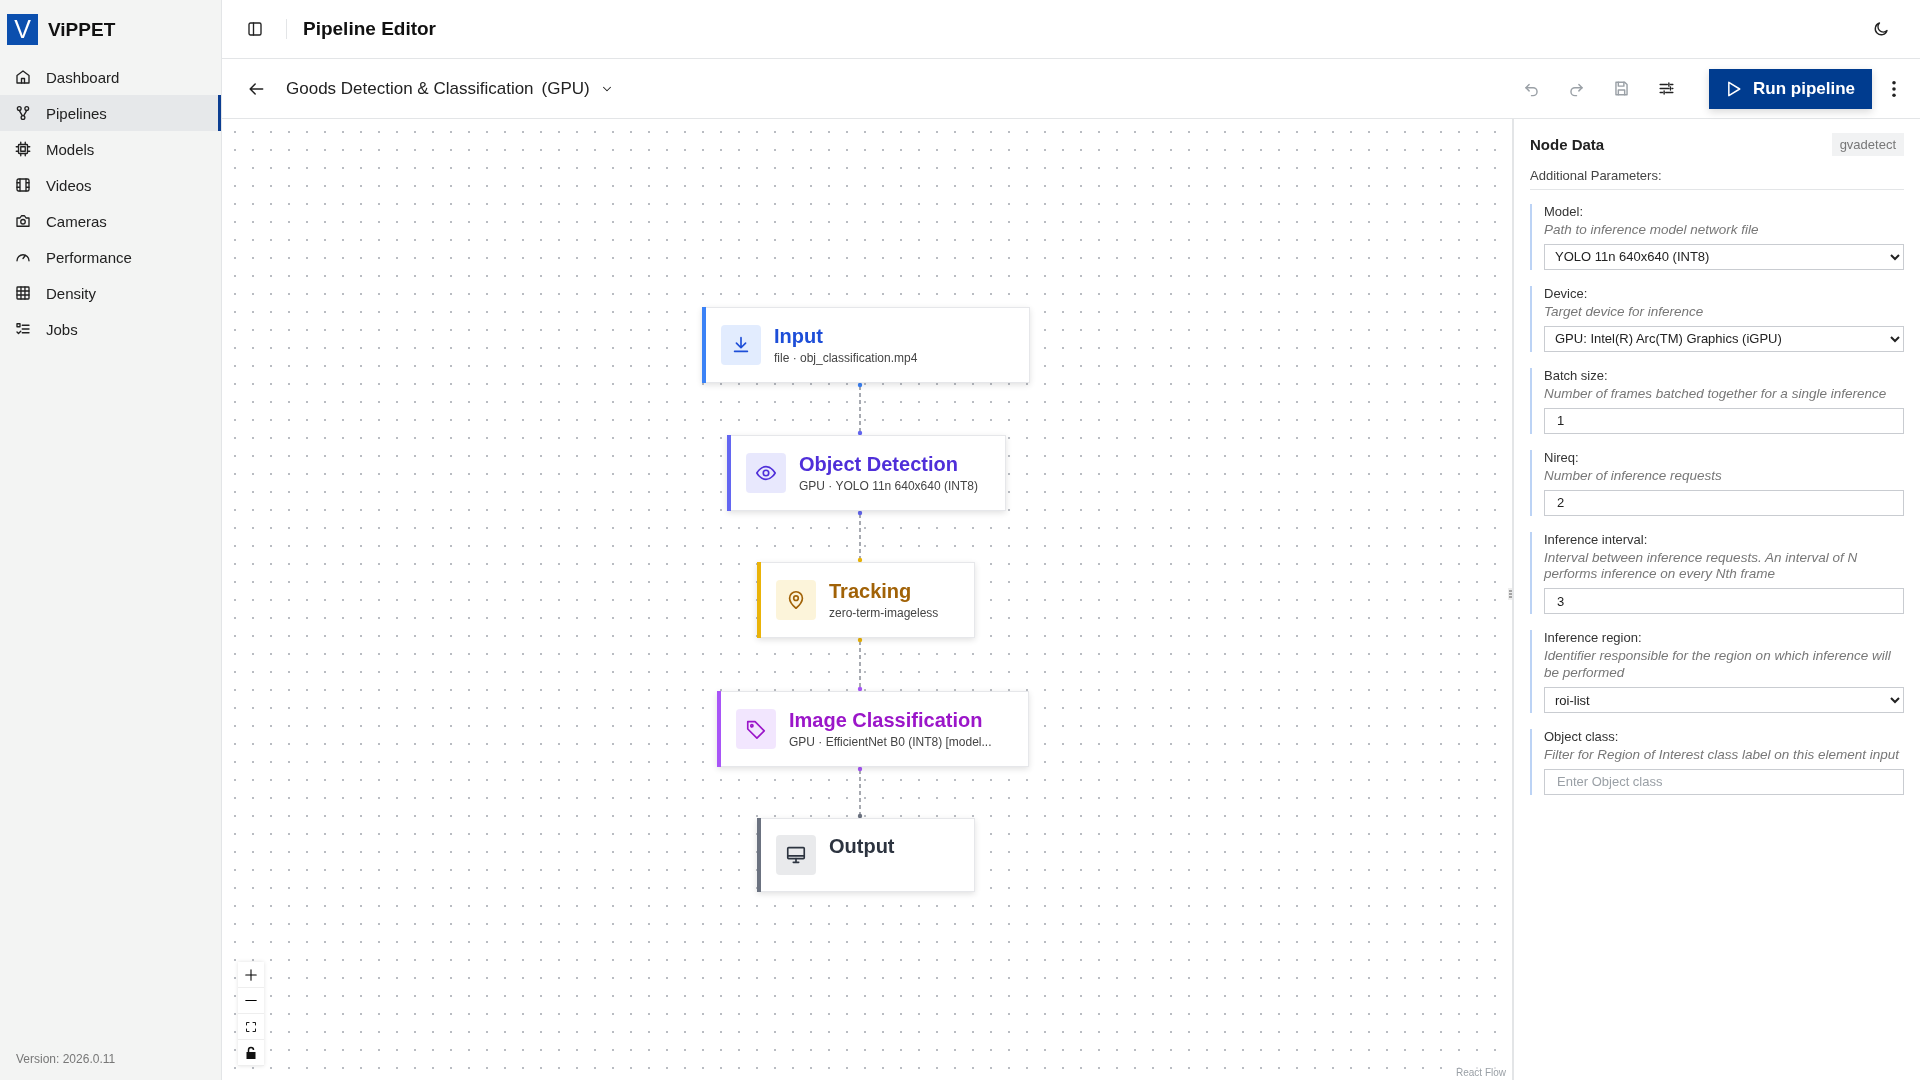 This screenshot has height=1080, width=1920. Describe the element at coordinates (741, 345) in the screenshot. I see `download-icon` at that location.